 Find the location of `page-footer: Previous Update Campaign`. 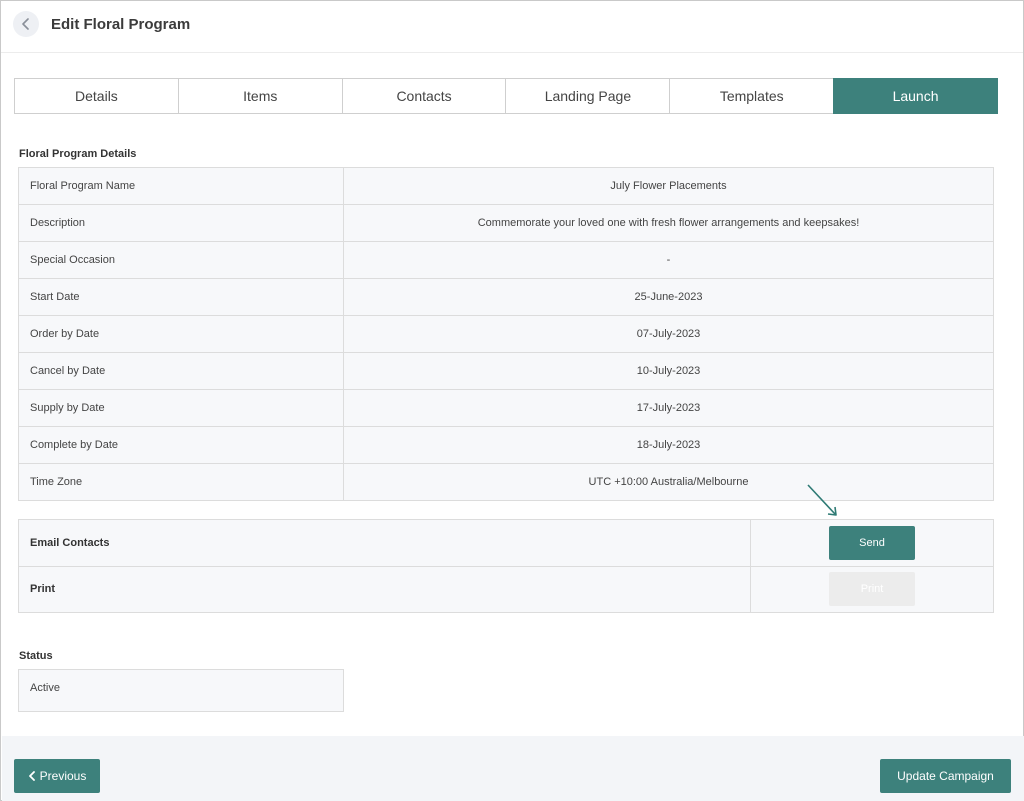

page-footer: Previous Update Campaign is located at coordinates (513, 768).